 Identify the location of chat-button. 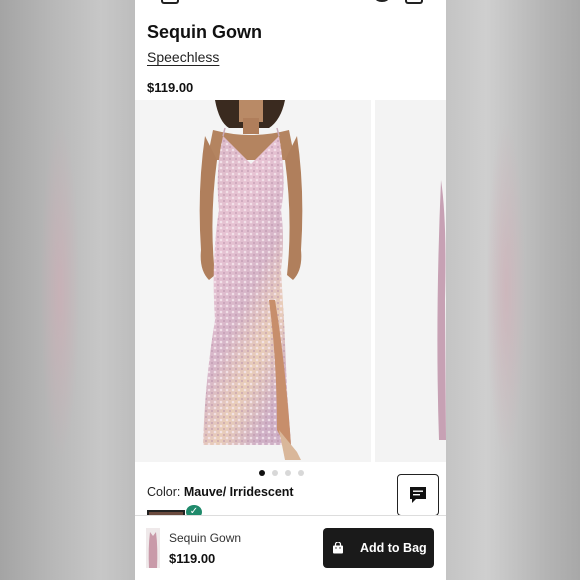
(418, 495).